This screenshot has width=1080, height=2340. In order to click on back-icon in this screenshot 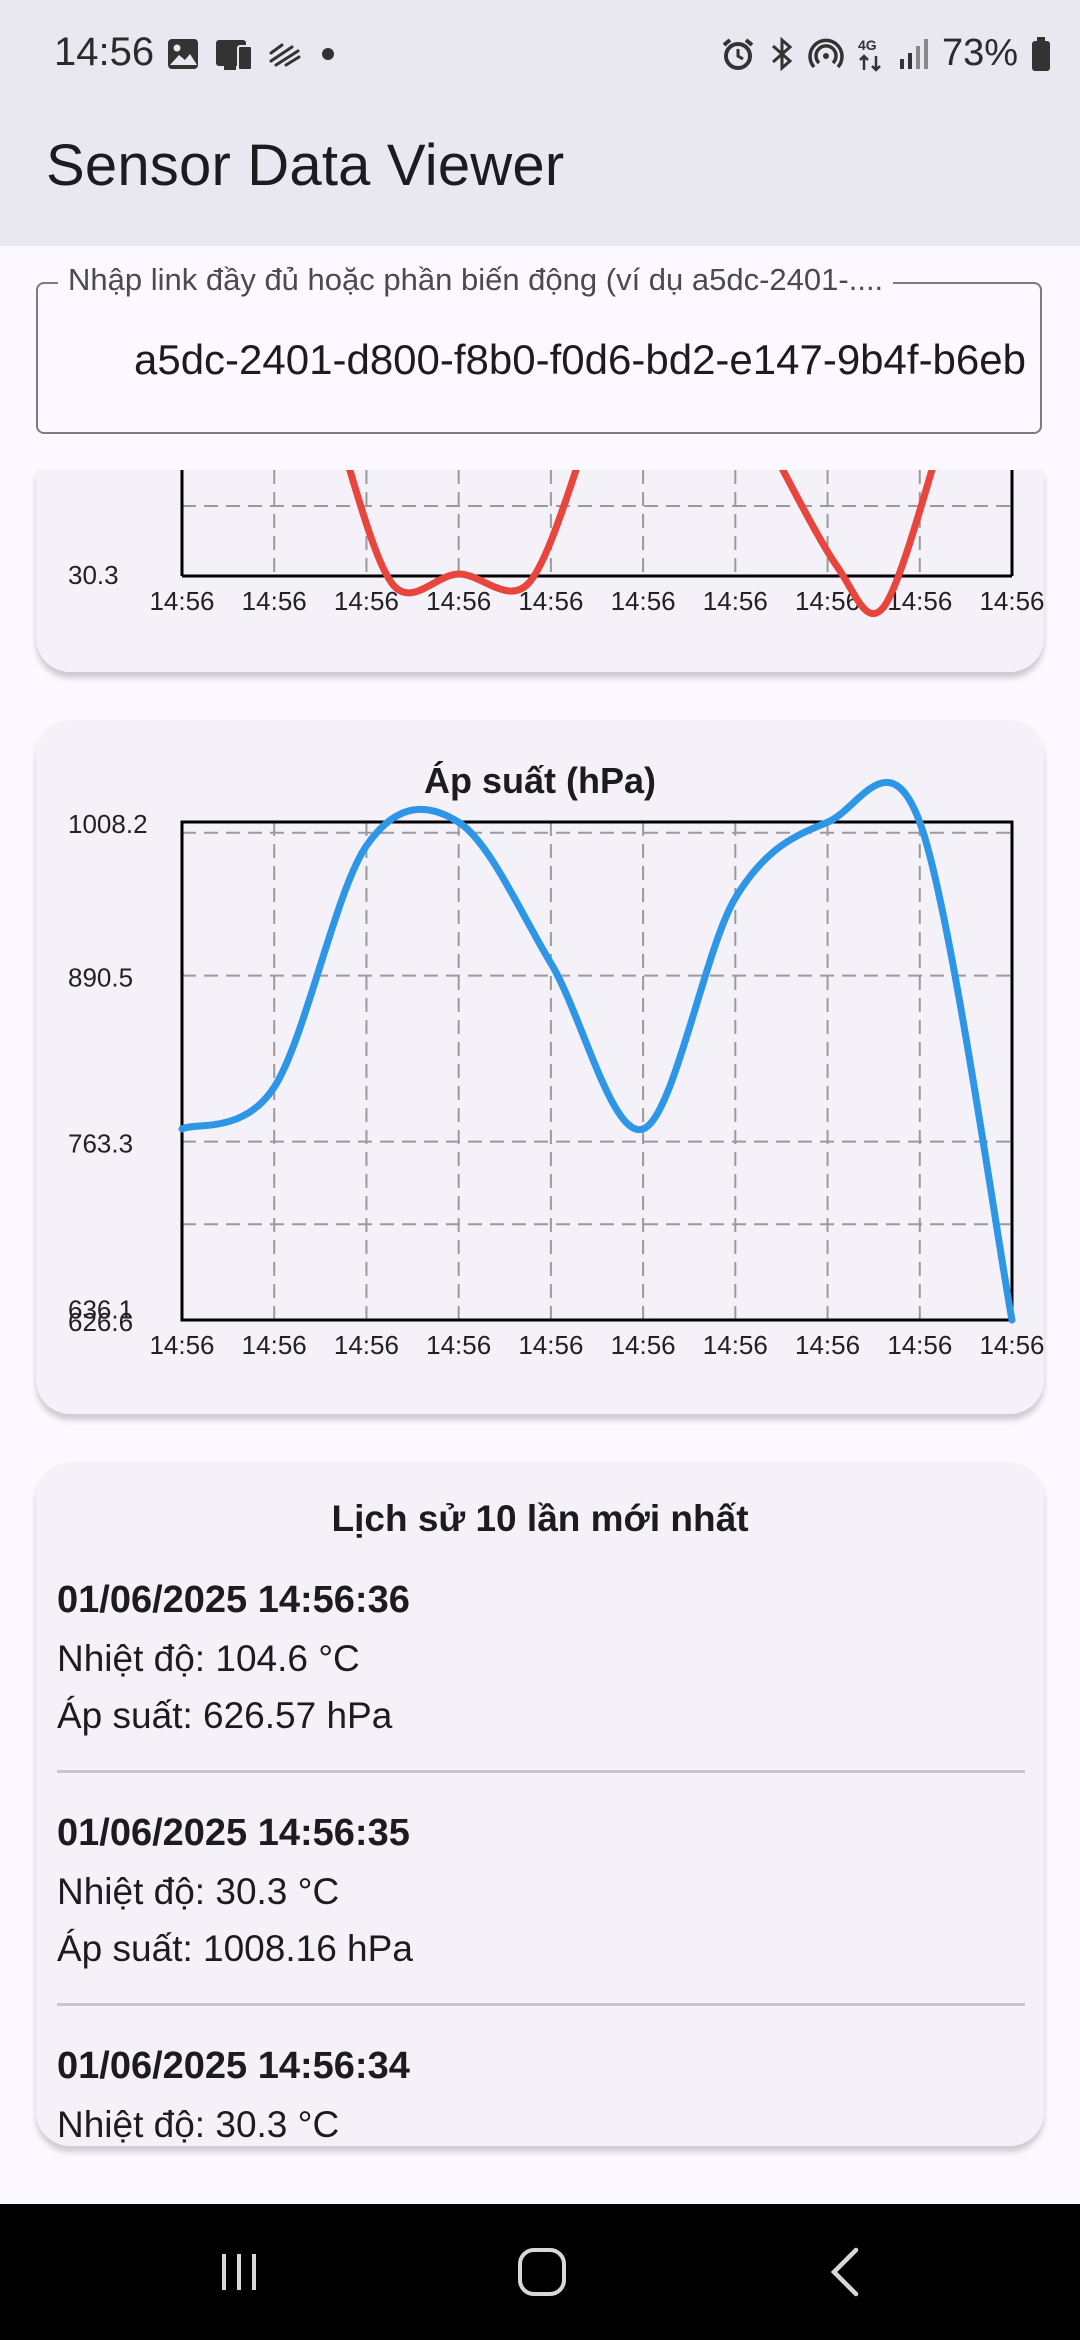, I will do `click(846, 2272)`.